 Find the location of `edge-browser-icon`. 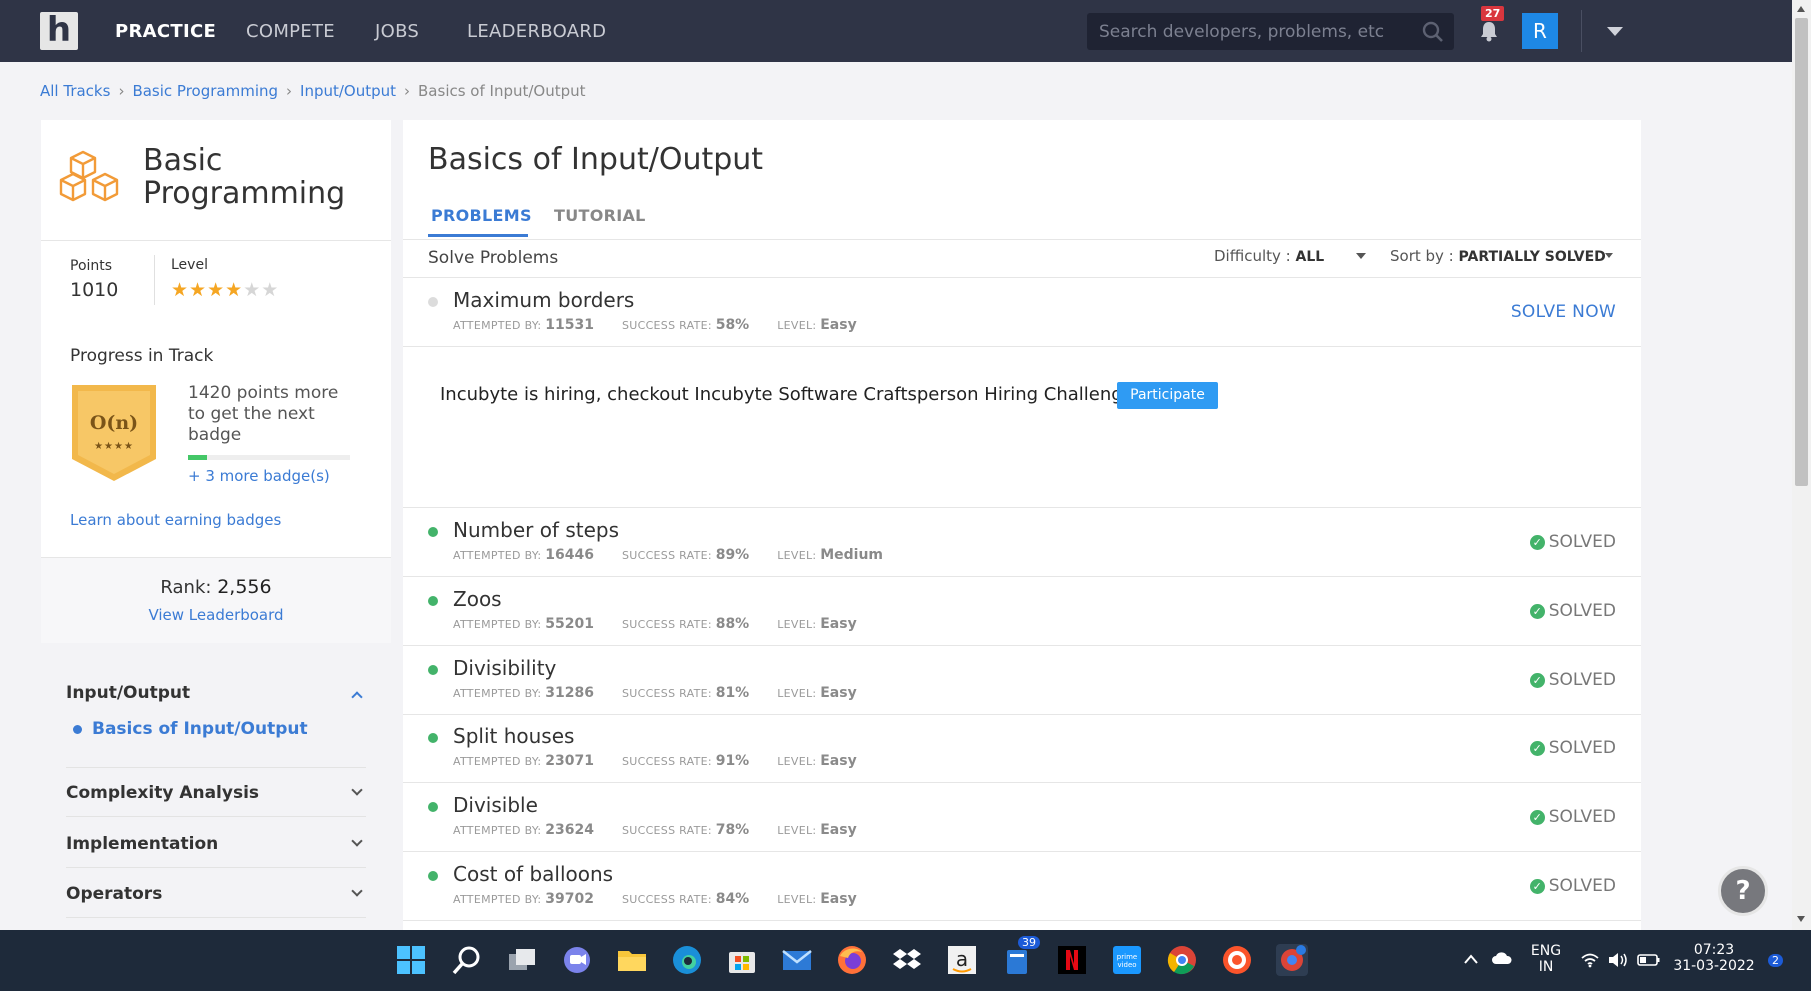

edge-browser-icon is located at coordinates (687, 960).